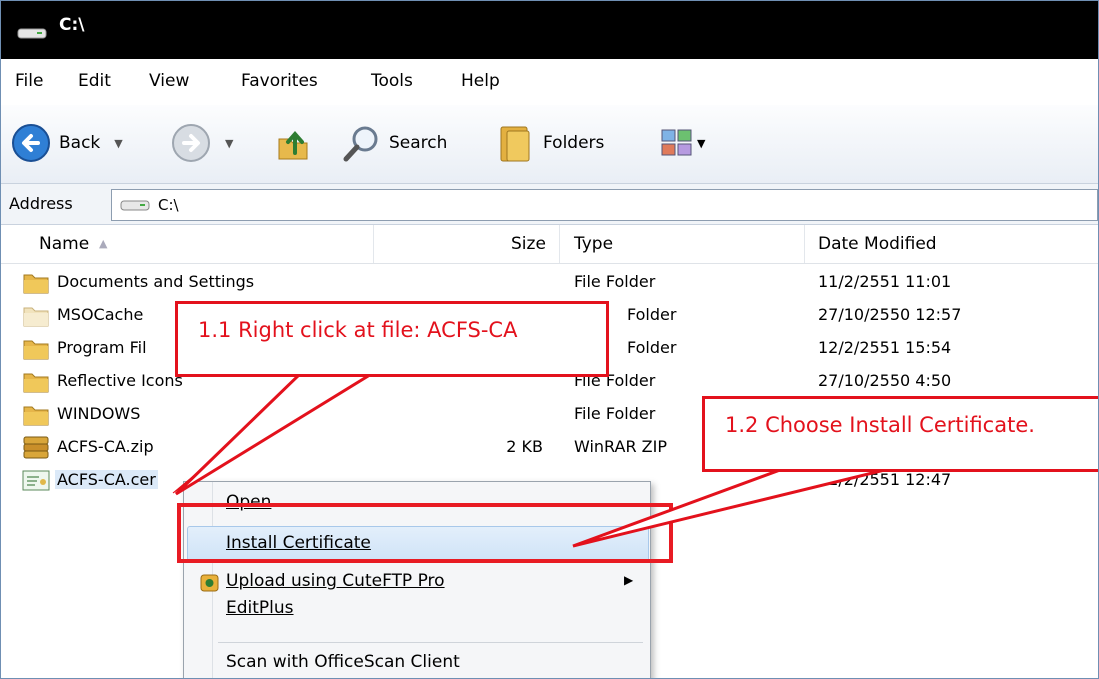  I want to click on callout-step1-text: 1.1 Right click at file: ACFS-CA, so click(358, 330).